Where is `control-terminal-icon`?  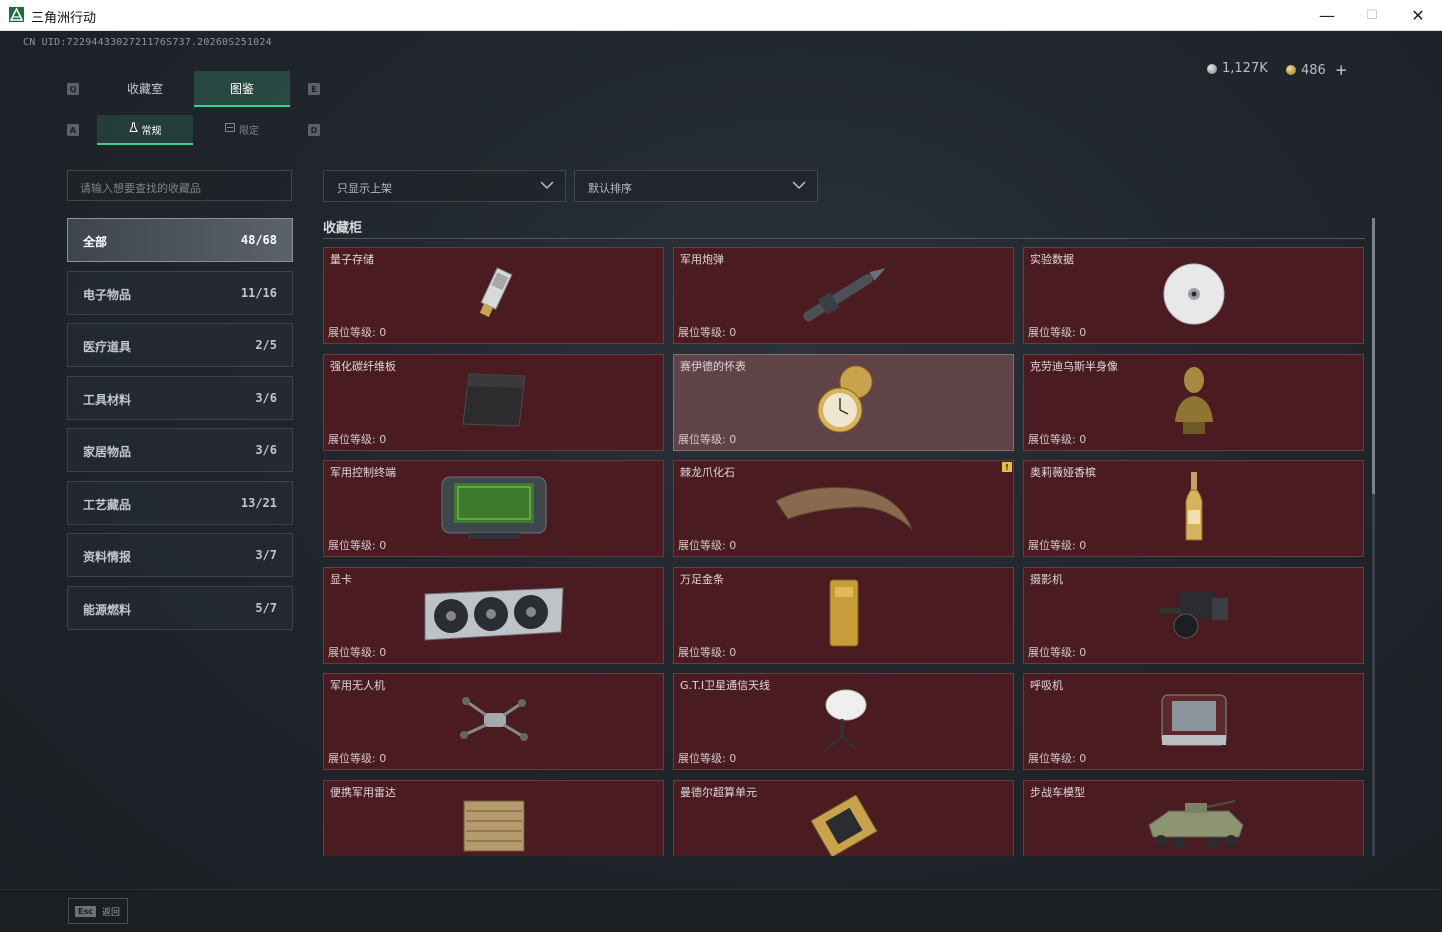
control-terminal-icon is located at coordinates (494, 509).